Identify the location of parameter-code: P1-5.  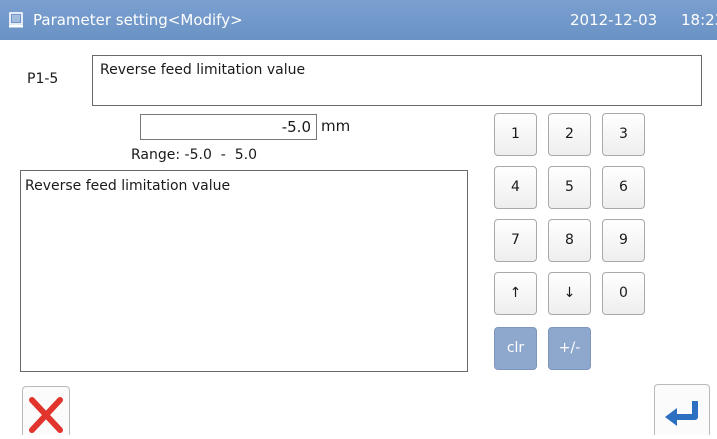
(43, 79).